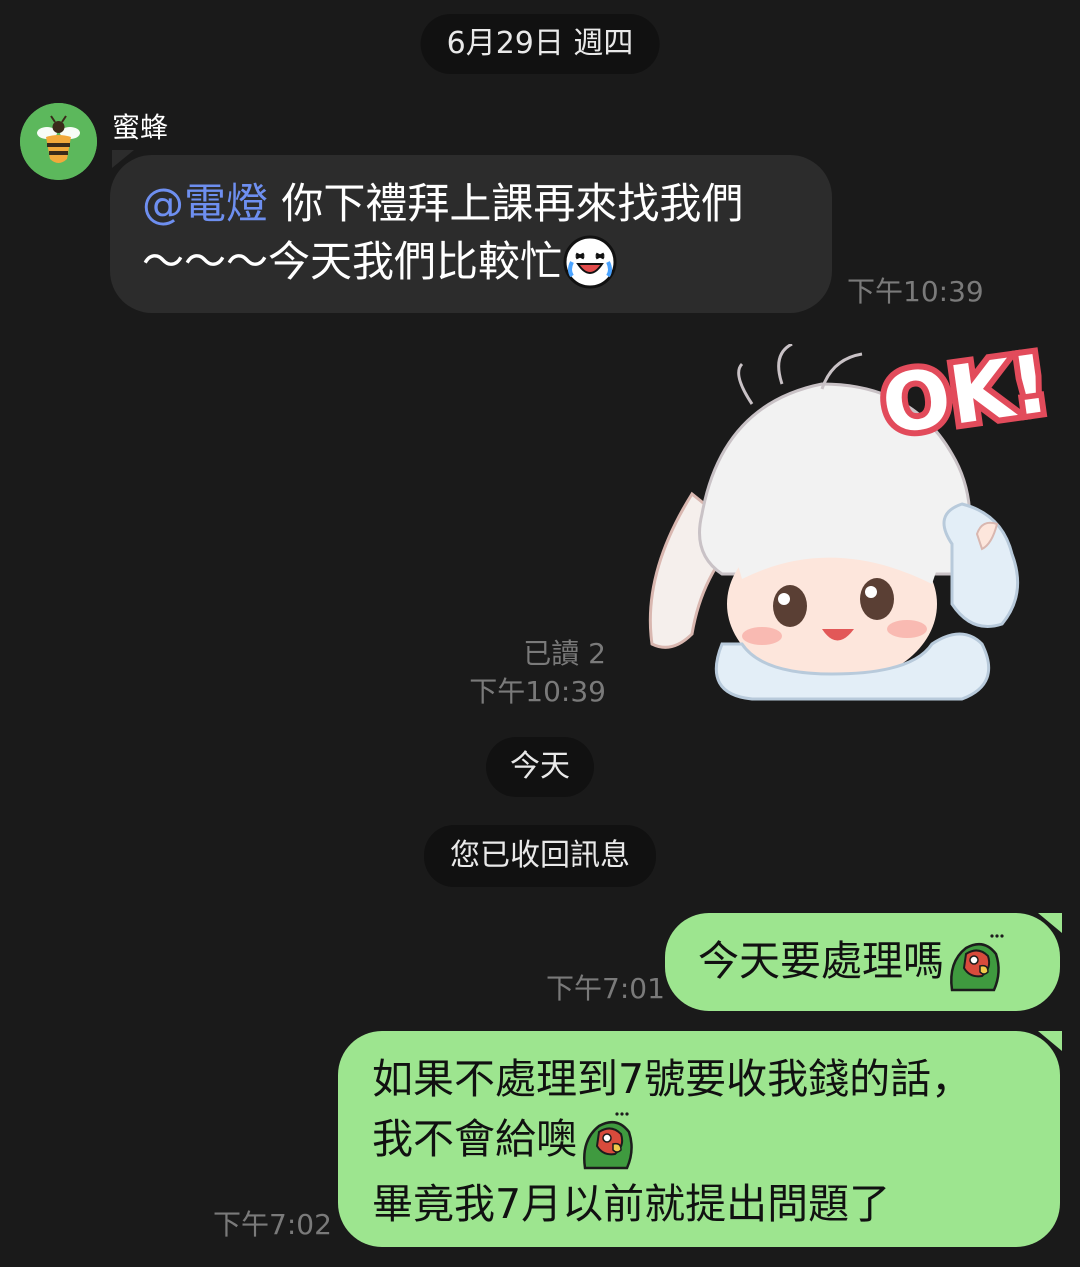 The image size is (1080, 1267). I want to click on sender-name: 蜜蜂, so click(140, 127).